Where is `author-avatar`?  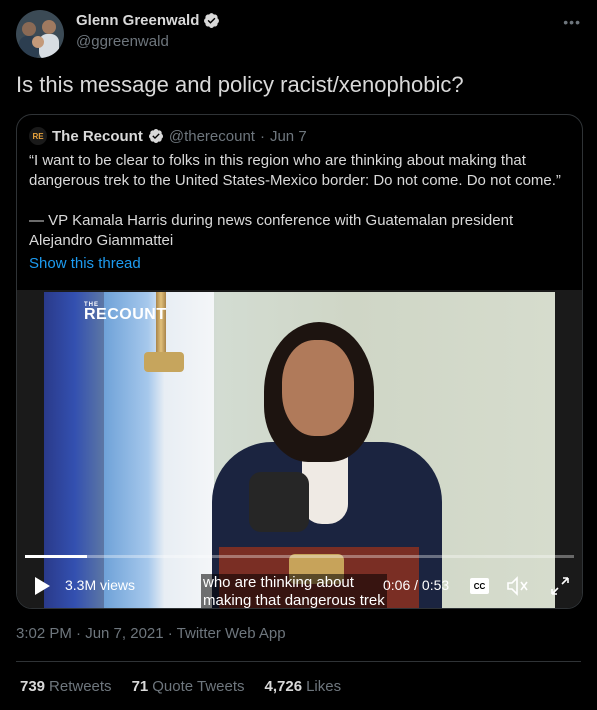
author-avatar is located at coordinates (40, 34).